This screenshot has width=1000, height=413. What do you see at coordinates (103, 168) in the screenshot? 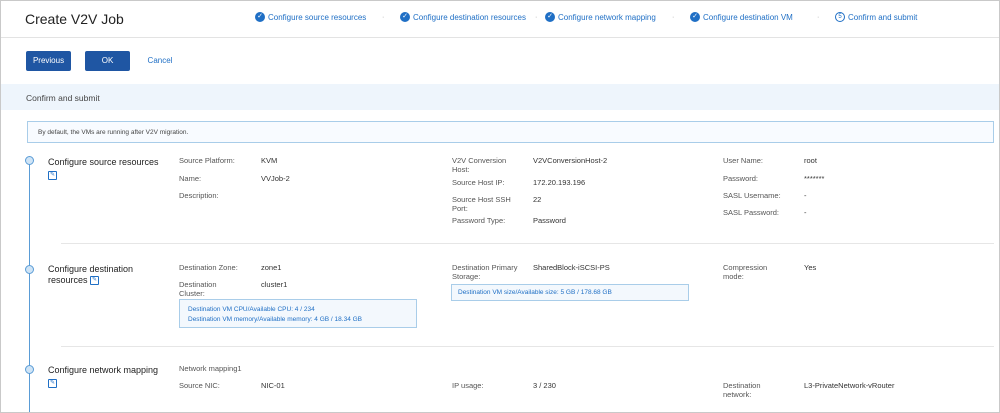
I see `source-section-title: Configure source resources ✎` at bounding box center [103, 168].